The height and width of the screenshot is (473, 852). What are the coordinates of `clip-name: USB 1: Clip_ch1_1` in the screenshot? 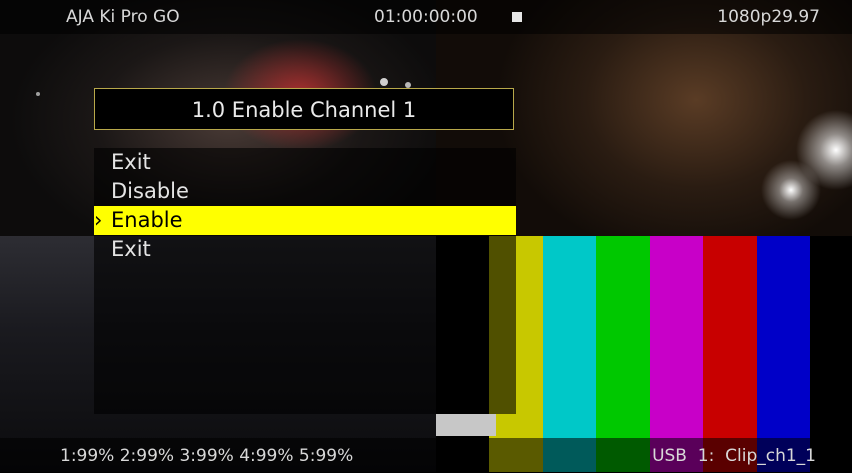 It's located at (734, 456).